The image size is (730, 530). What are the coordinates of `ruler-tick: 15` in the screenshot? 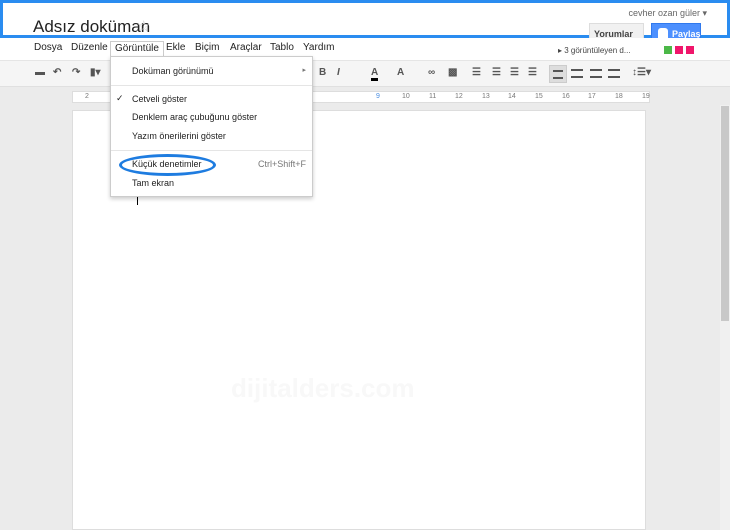 It's located at (539, 96).